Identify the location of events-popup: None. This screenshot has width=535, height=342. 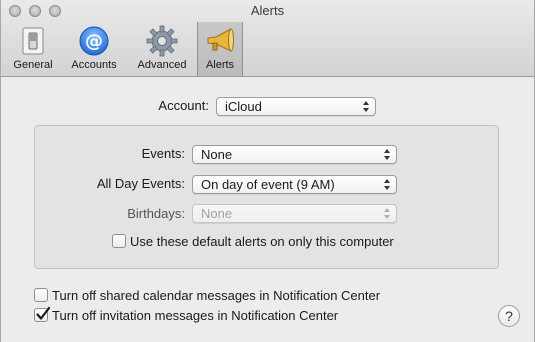
(294, 154).